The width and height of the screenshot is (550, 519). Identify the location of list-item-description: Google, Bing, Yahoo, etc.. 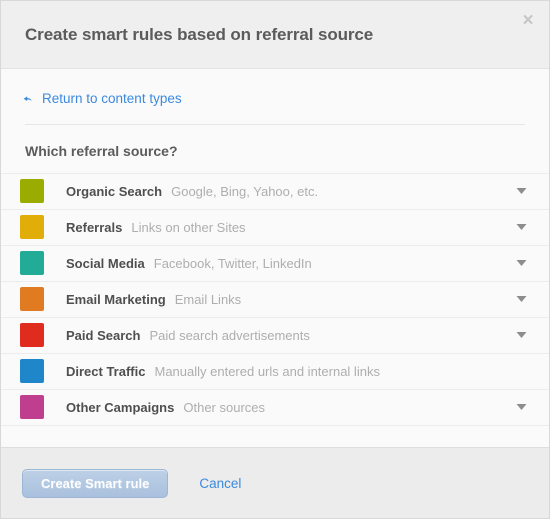
(245, 191).